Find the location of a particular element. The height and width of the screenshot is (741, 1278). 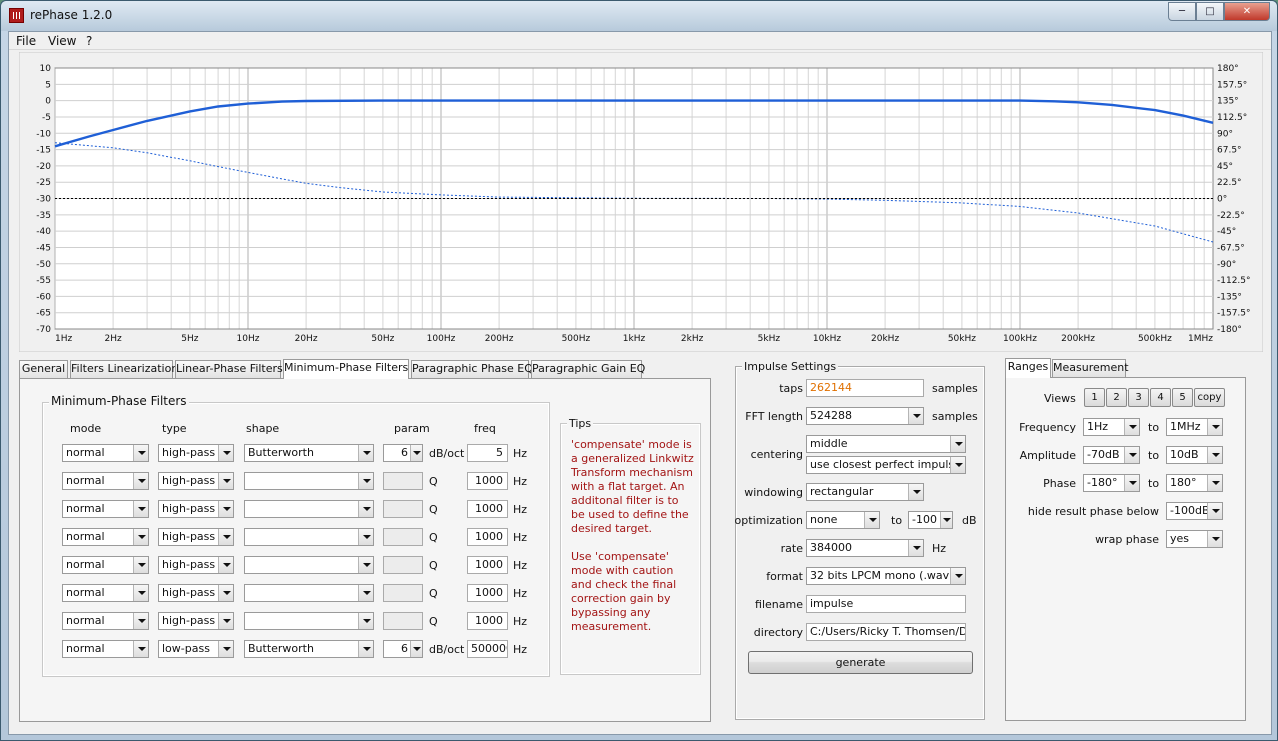

amplitude-from-select: -70dB is located at coordinates (1111, 455).